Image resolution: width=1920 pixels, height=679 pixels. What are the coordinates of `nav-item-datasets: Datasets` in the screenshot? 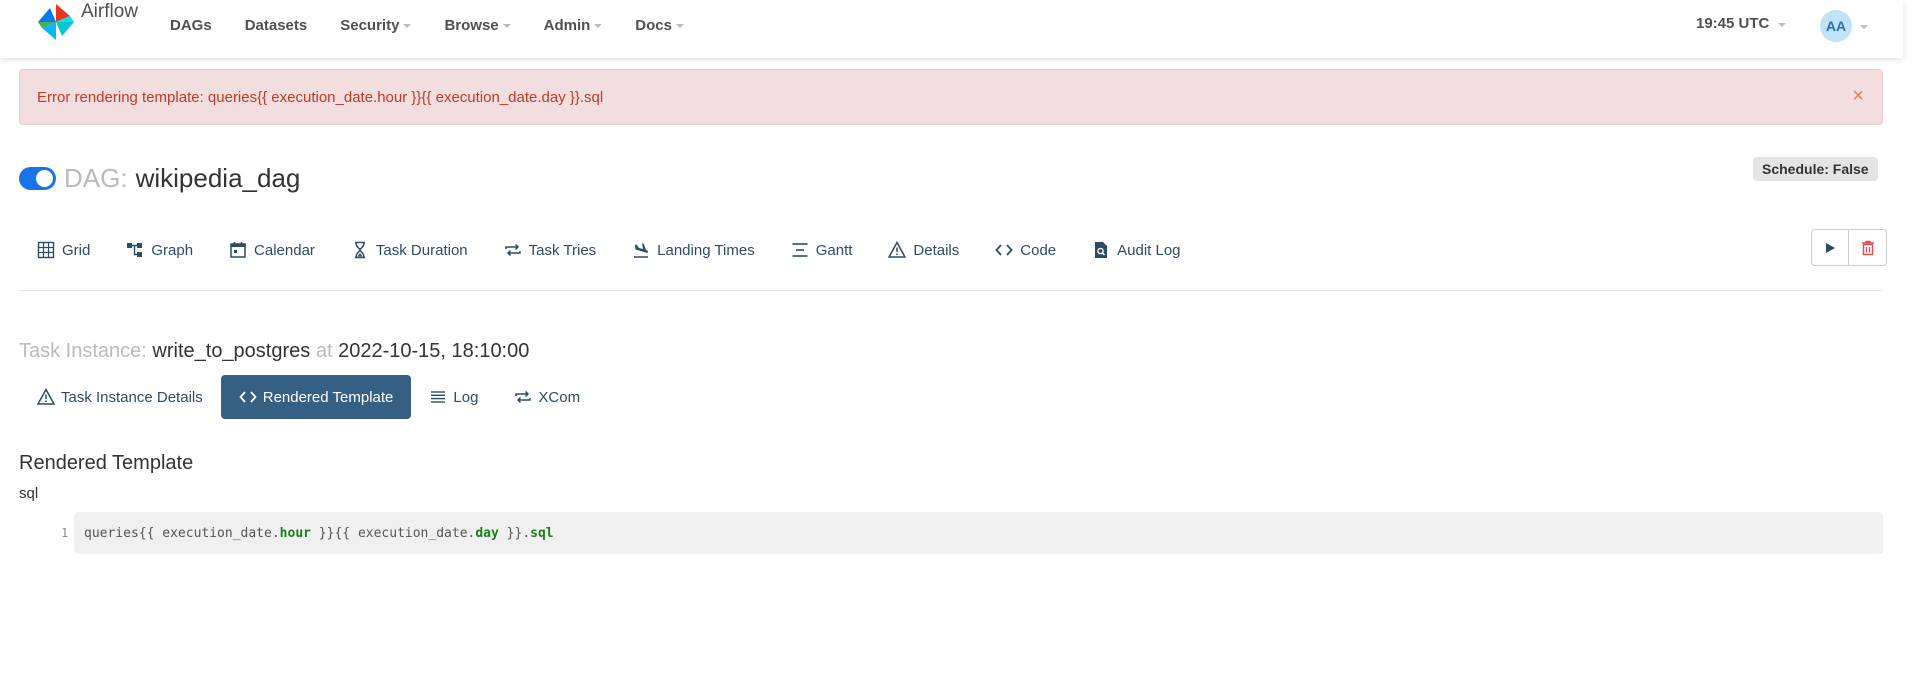 It's located at (276, 25).